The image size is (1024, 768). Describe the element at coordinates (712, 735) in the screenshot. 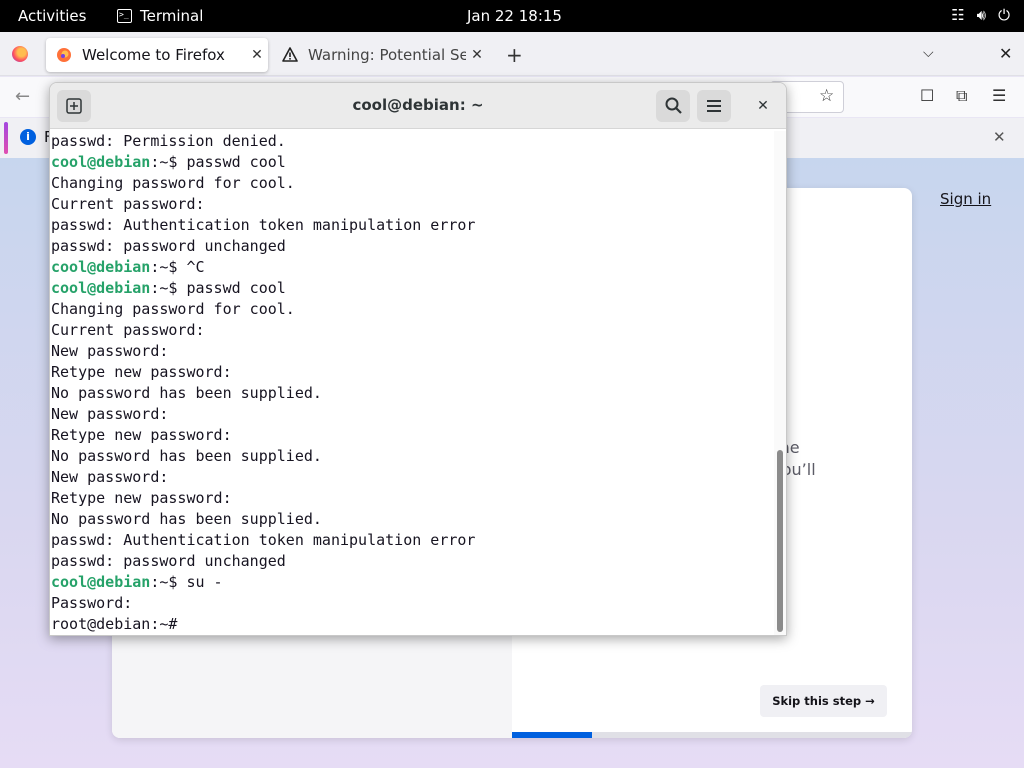

I see `onboarding-progress` at that location.